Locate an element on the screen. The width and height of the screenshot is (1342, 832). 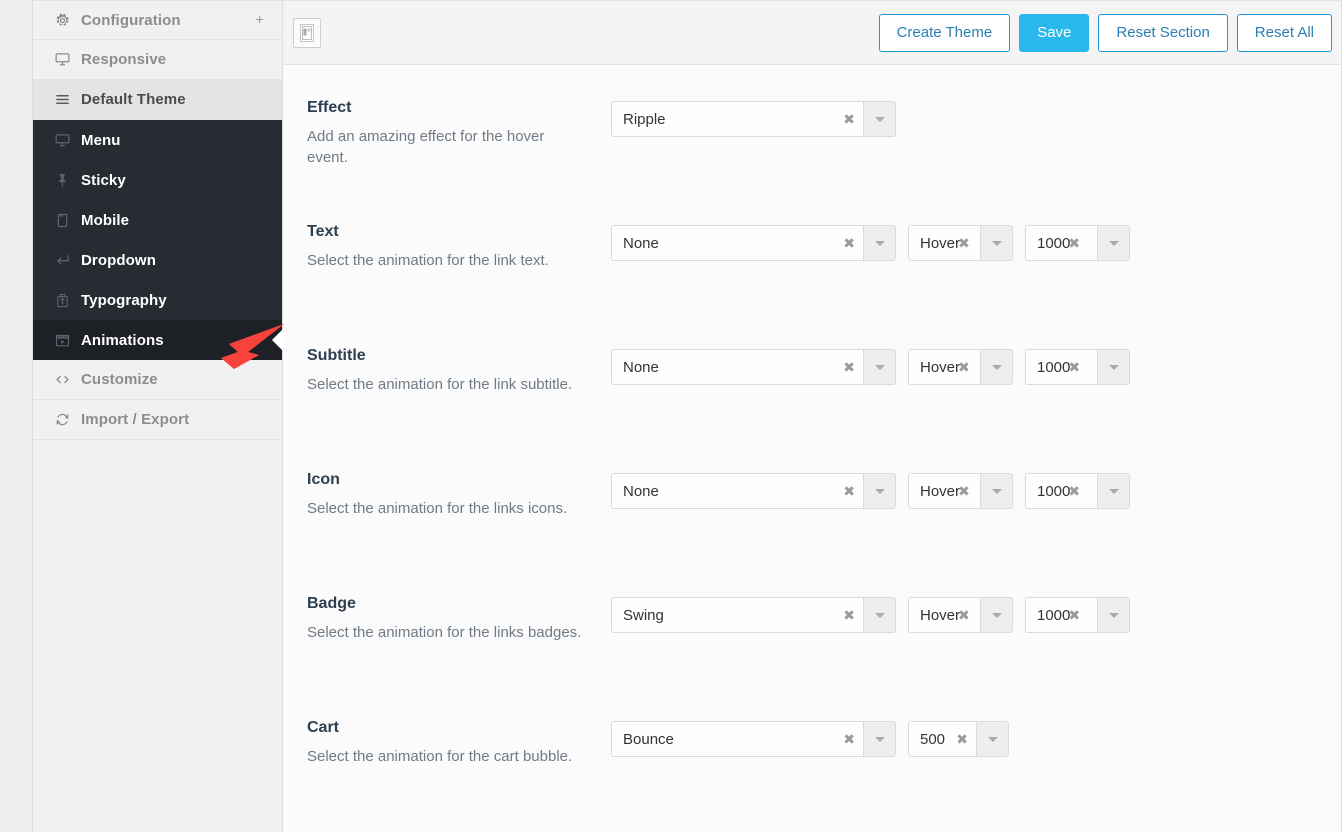
select-cart-duration: 500 ✖ is located at coordinates (958, 739).